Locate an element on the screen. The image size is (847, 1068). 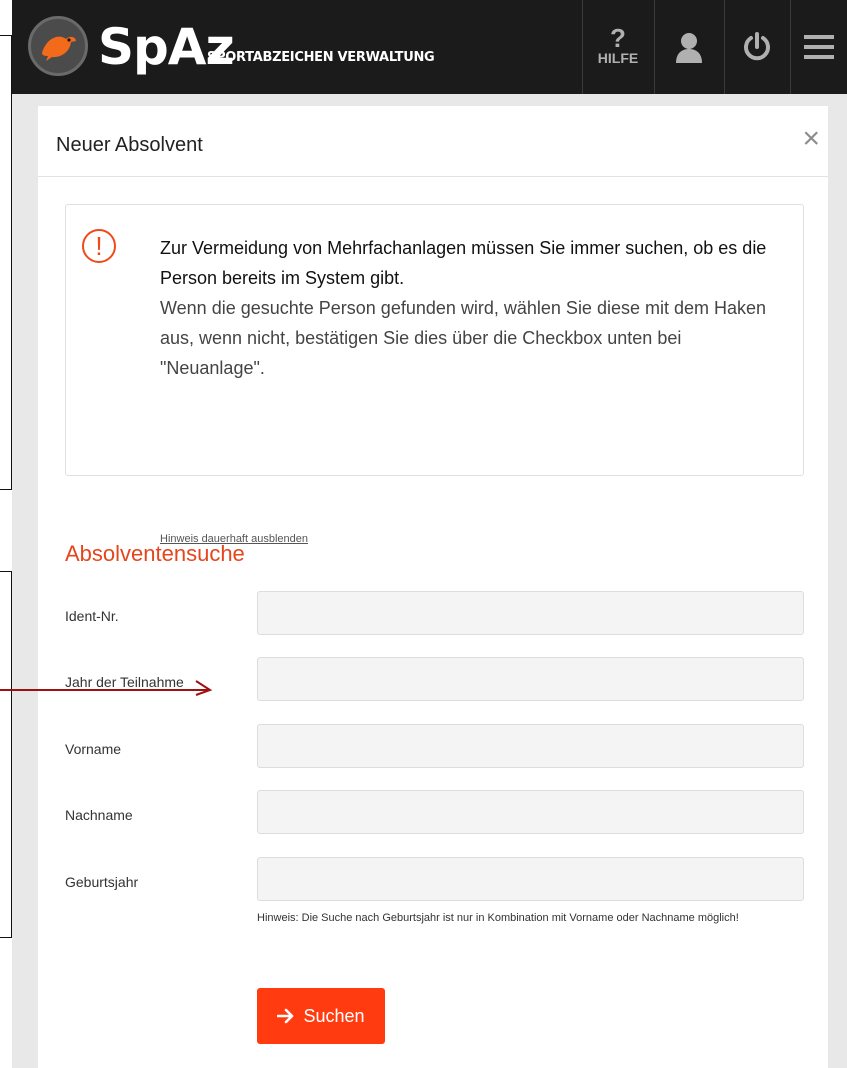
label-birth-year: Geburtsjahr is located at coordinates (102, 882).